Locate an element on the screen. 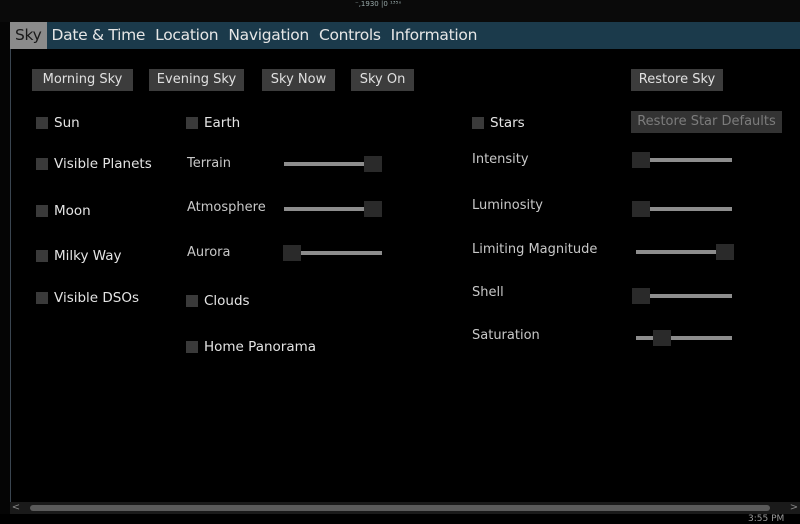 The width and height of the screenshot is (800, 524). scroll-left-arrow-icon: < is located at coordinates (16, 508).